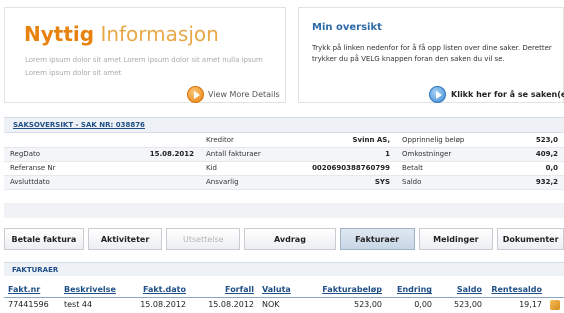 This screenshot has width=564, height=313. Describe the element at coordinates (445, 154) in the screenshot. I see `case-label: Omkostninger` at that location.